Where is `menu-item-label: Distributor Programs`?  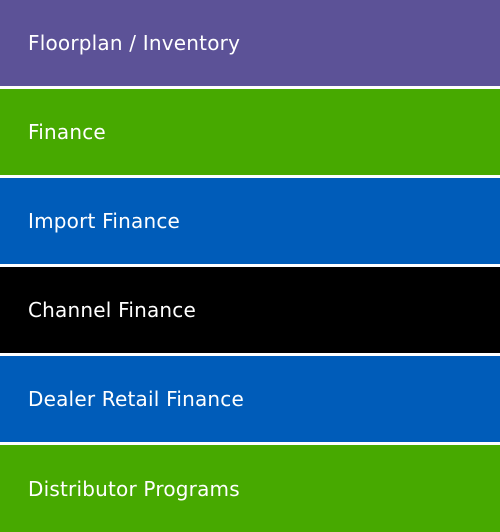 menu-item-label: Distributor Programs is located at coordinates (134, 488).